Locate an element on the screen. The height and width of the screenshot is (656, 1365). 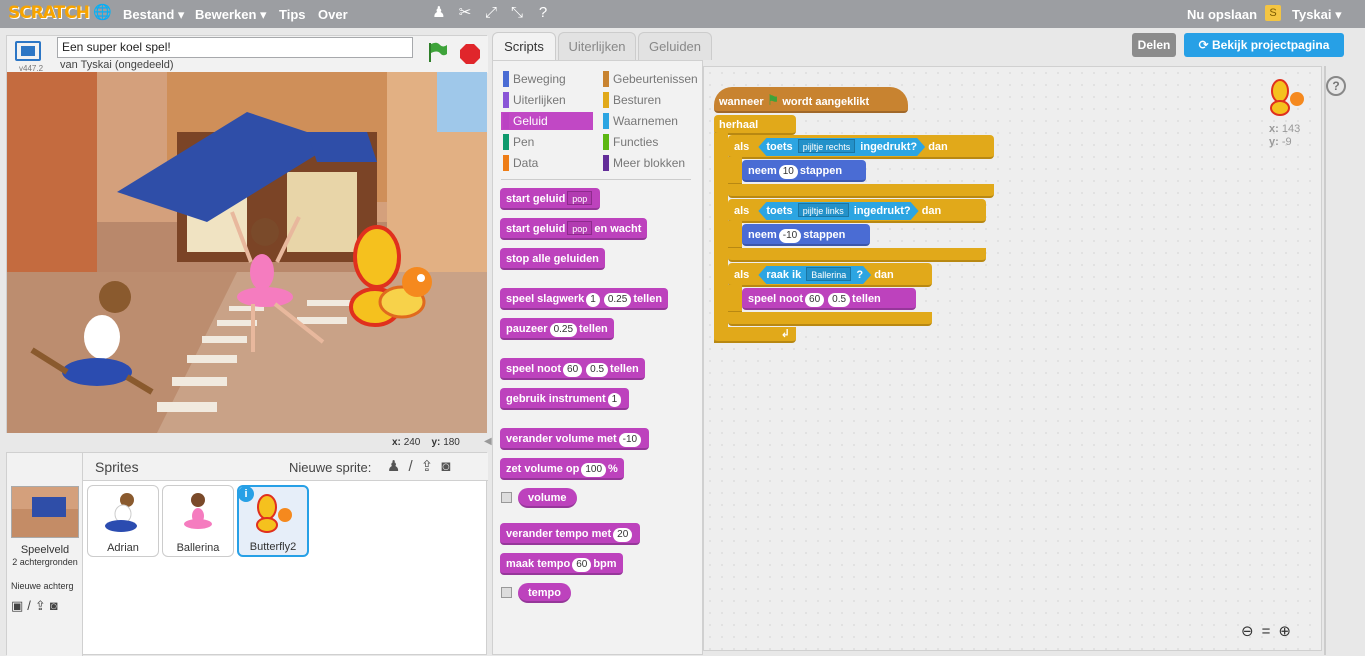
key-pressed-condition: toets pijltje rechts ingedrukt? is located at coordinates (841, 147).